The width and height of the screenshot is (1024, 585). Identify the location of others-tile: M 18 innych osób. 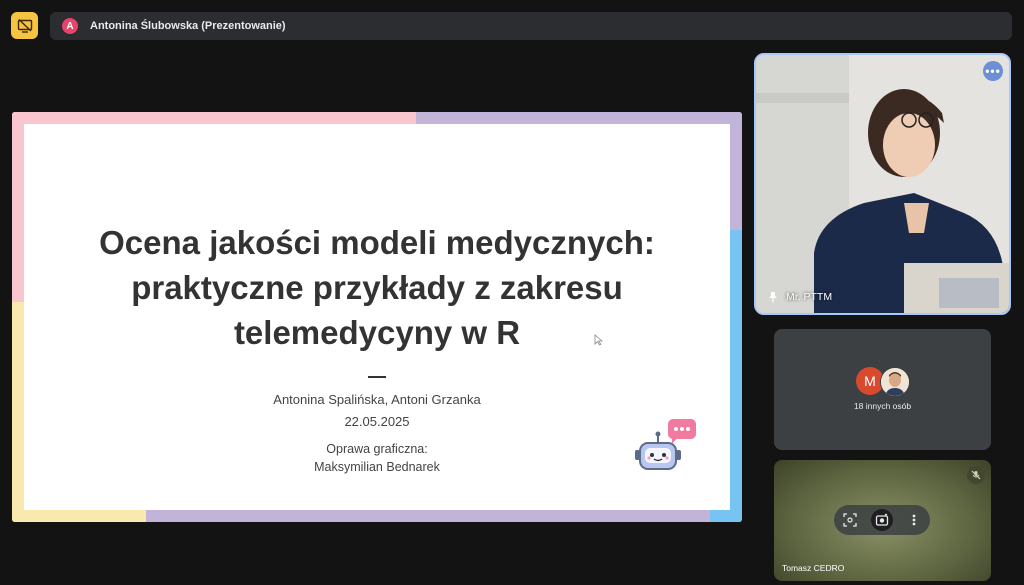
(882, 389).